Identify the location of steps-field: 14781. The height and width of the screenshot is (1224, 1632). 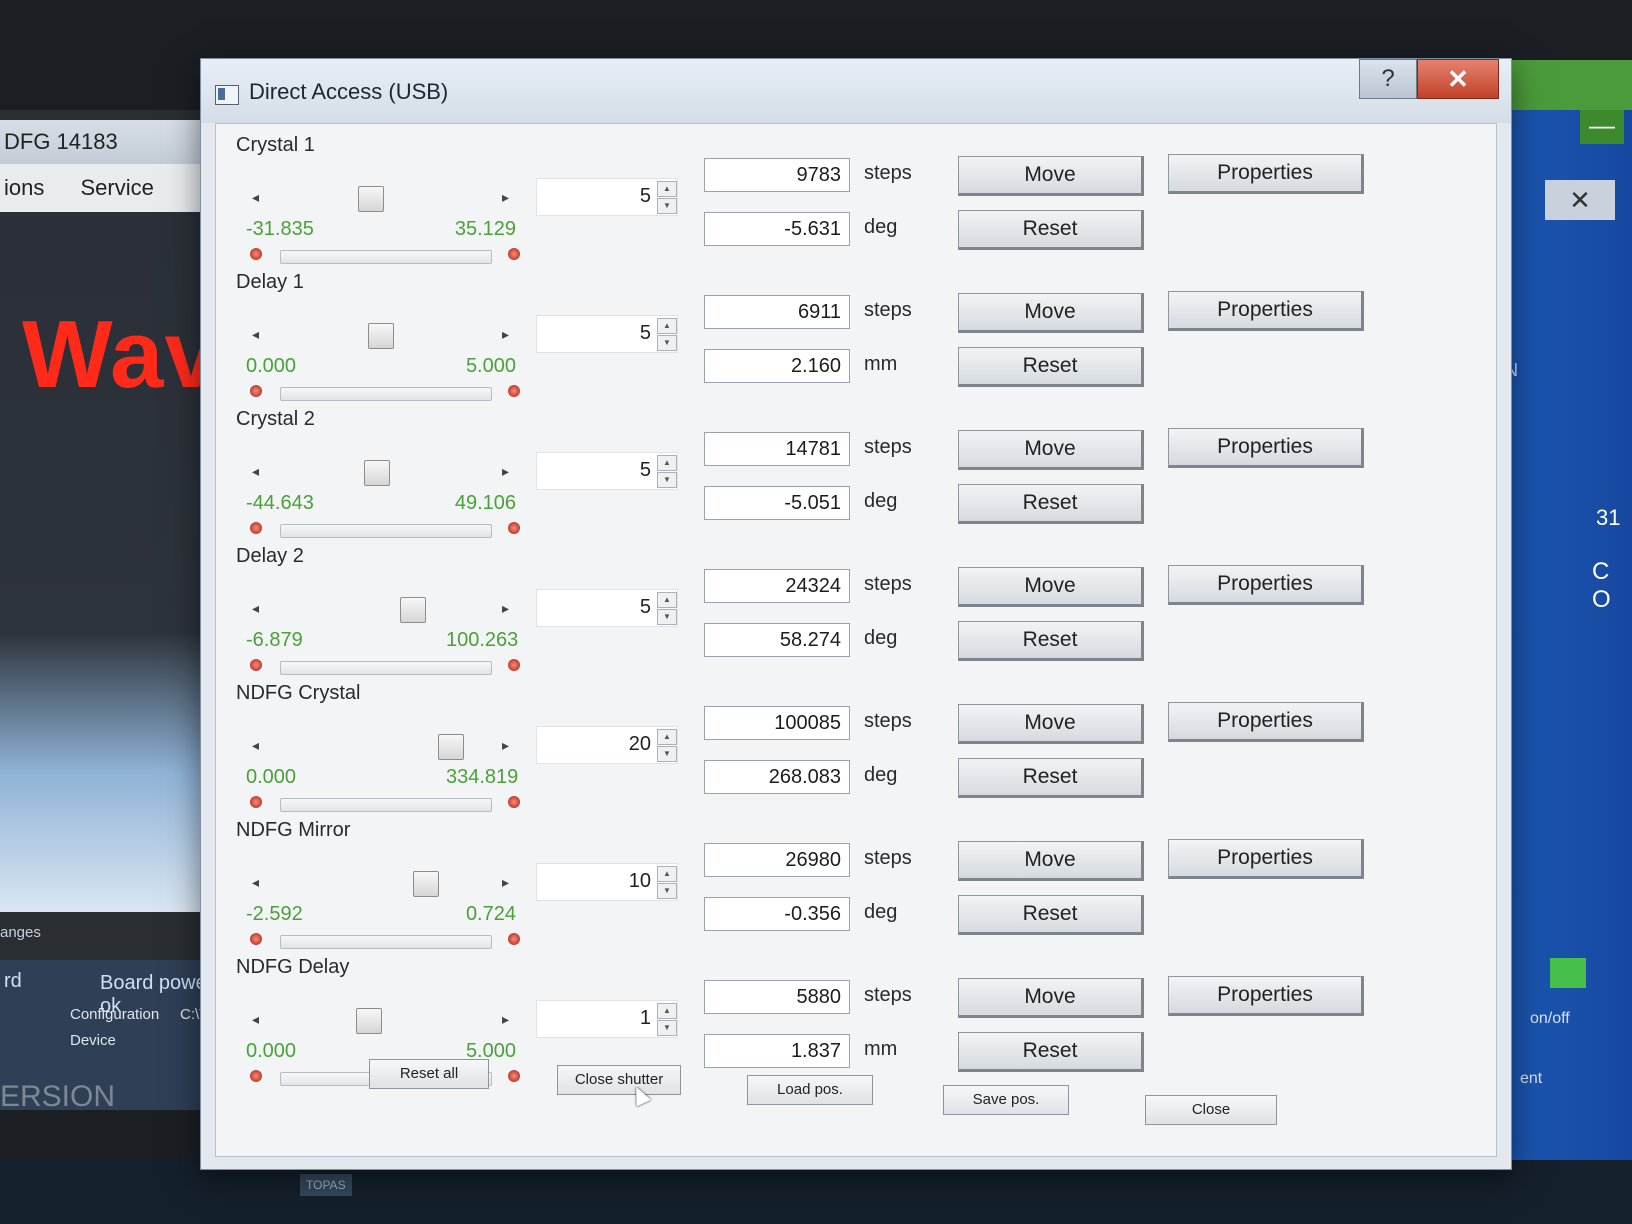
(777, 449).